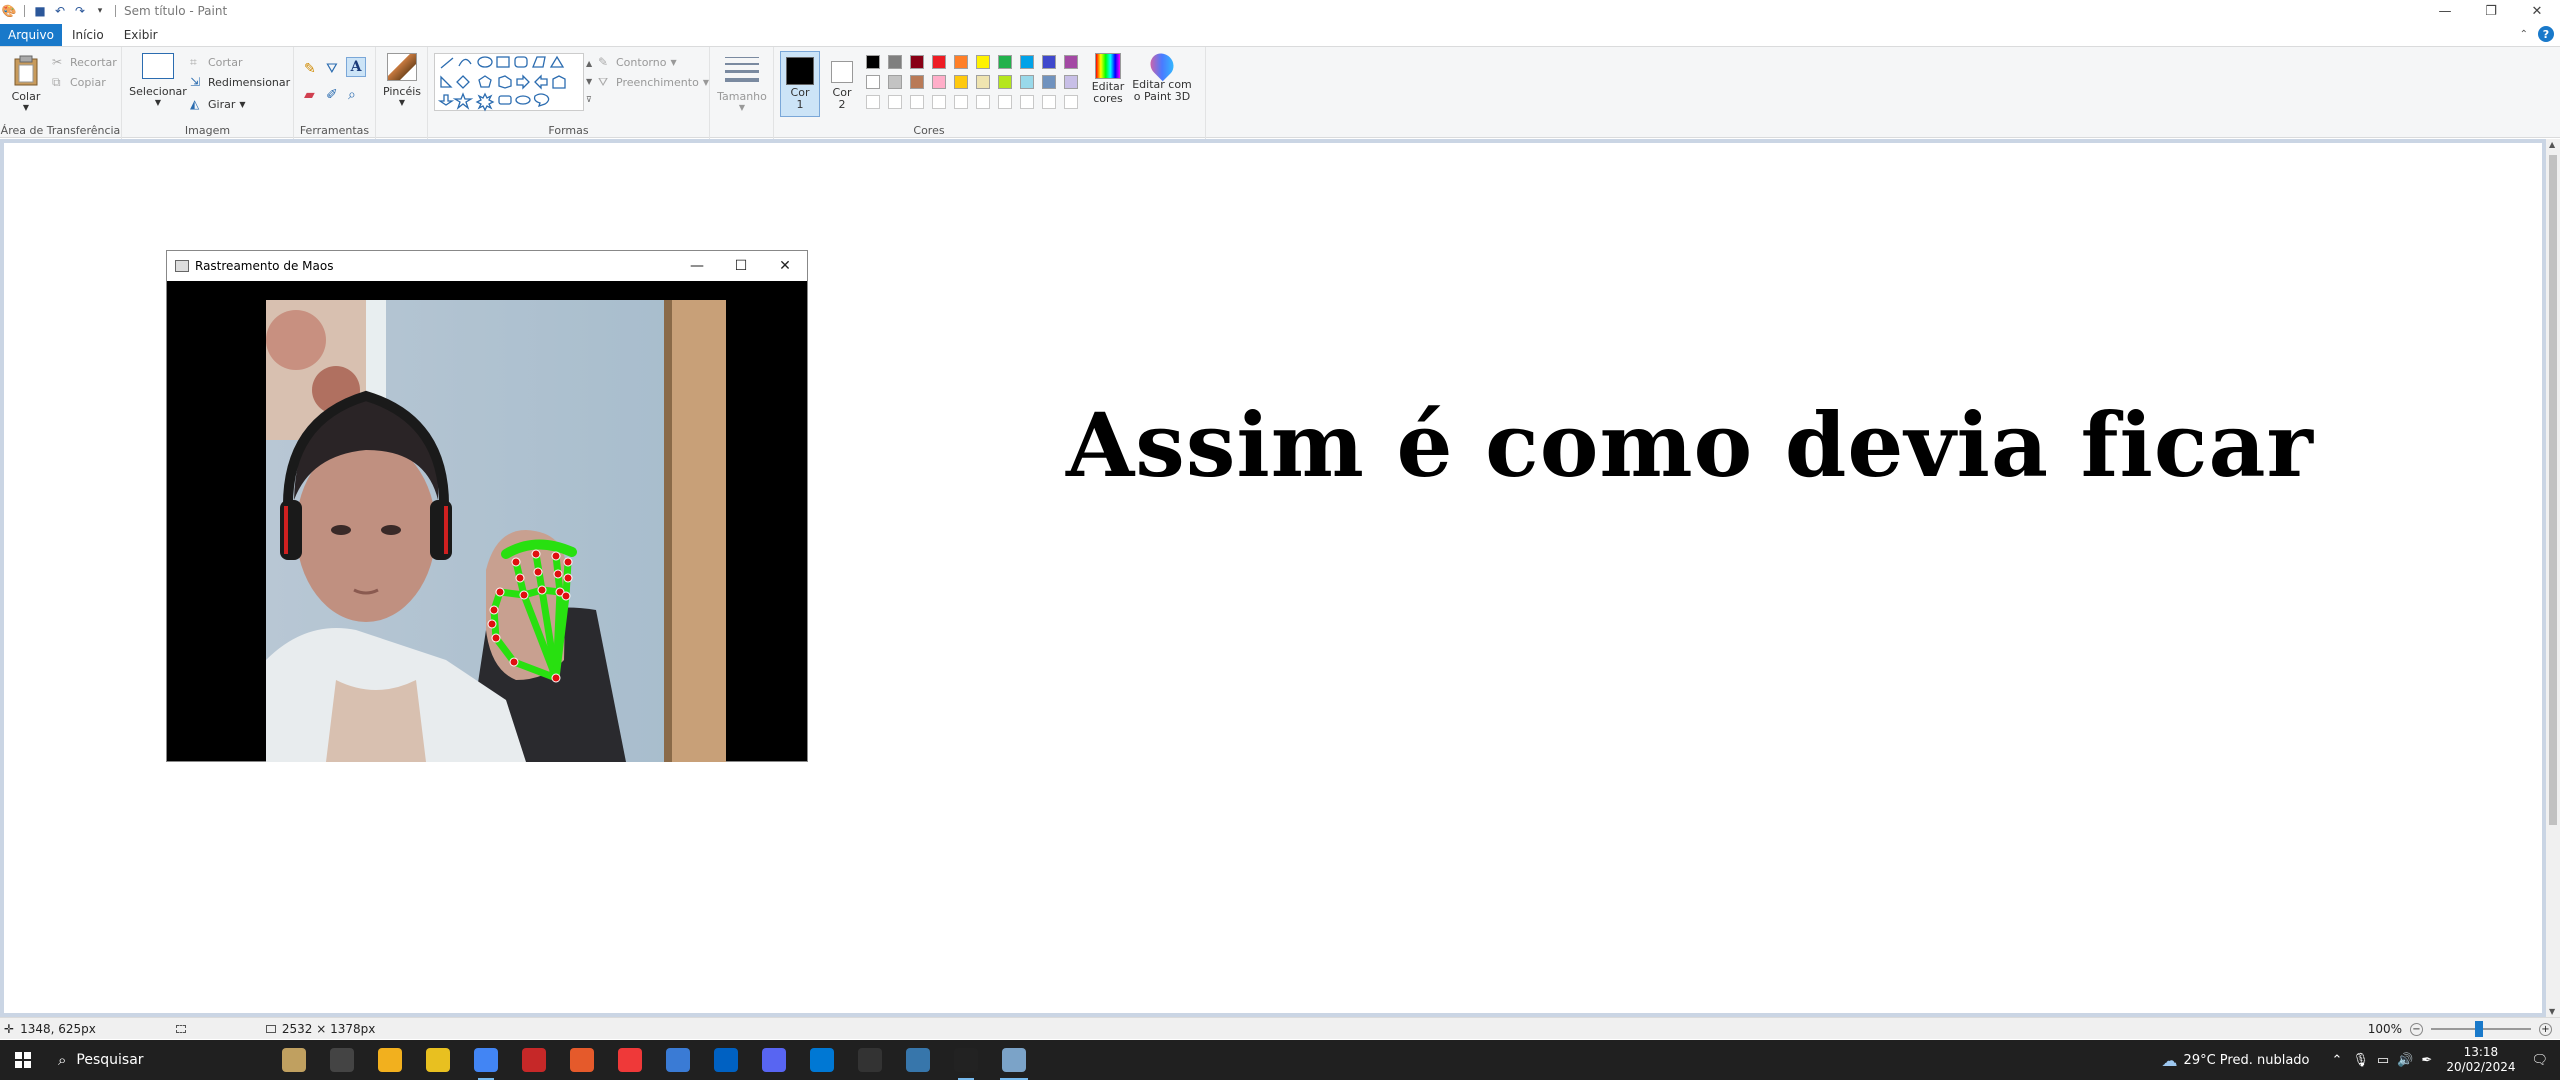 This screenshot has width=2560, height=1080. I want to click on help-icon: ?, so click(2546, 34).